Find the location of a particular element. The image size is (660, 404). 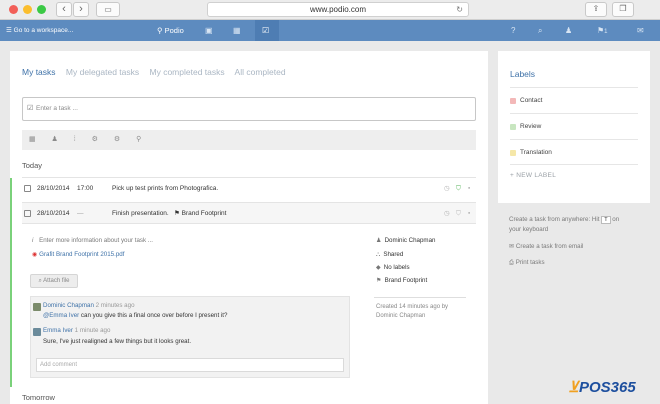

search-icon: ⌕ is located at coordinates (540, 30).